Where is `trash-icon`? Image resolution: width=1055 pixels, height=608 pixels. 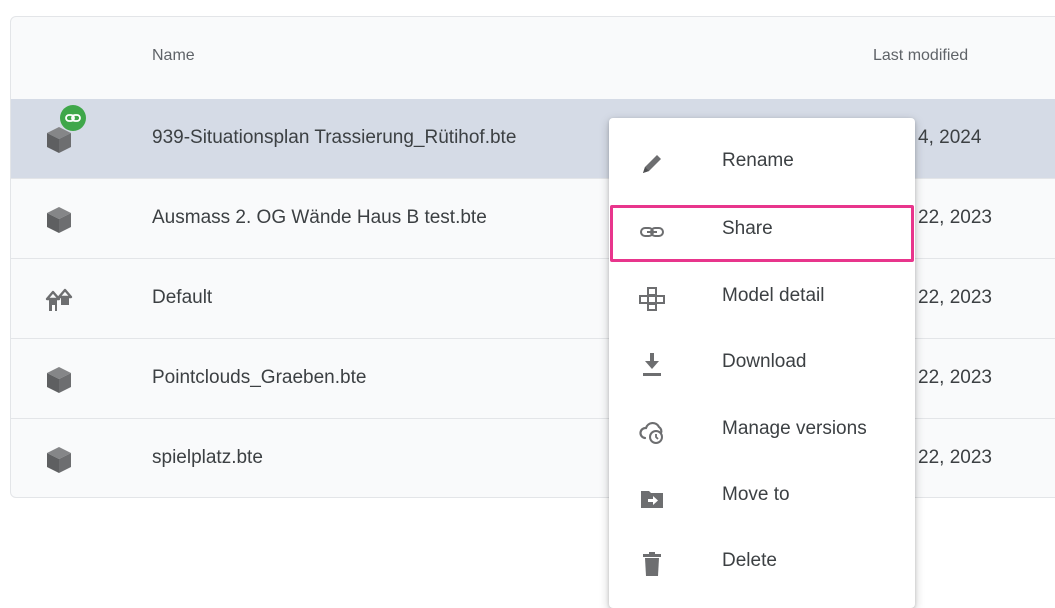
trash-icon is located at coordinates (652, 564).